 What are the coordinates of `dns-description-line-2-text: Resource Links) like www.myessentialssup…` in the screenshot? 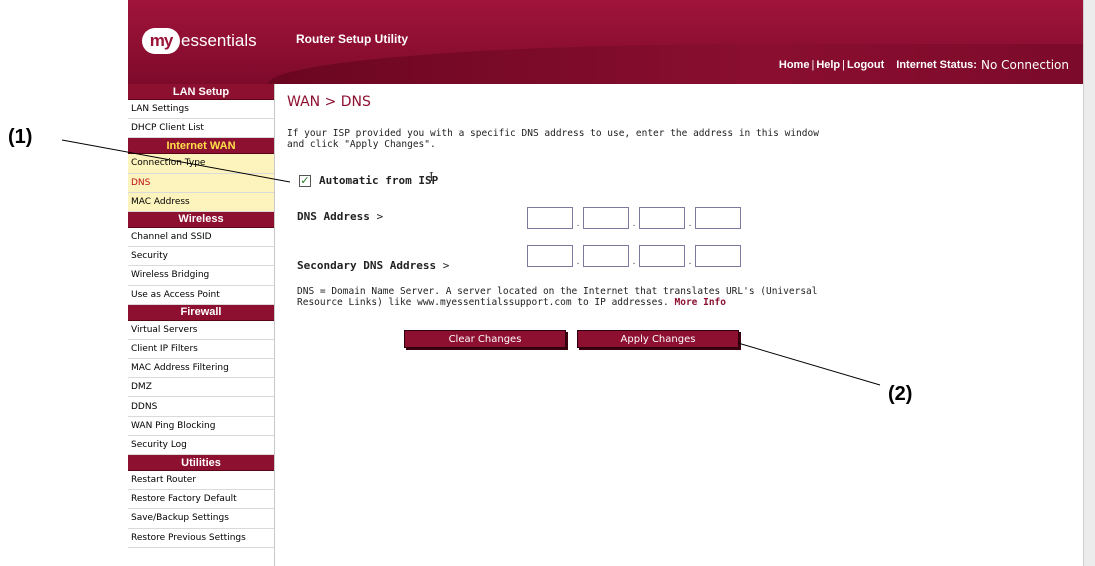 It's located at (483, 302).